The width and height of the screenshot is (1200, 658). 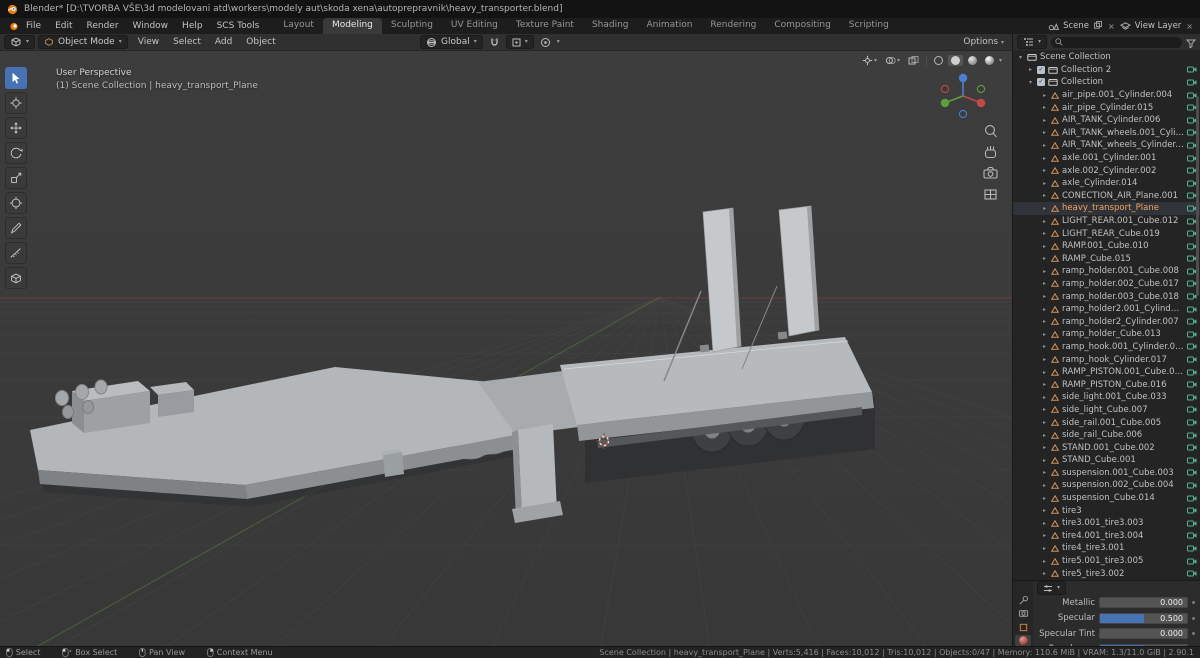 I want to click on show-gizmo-button: ▾, so click(x=869, y=60).